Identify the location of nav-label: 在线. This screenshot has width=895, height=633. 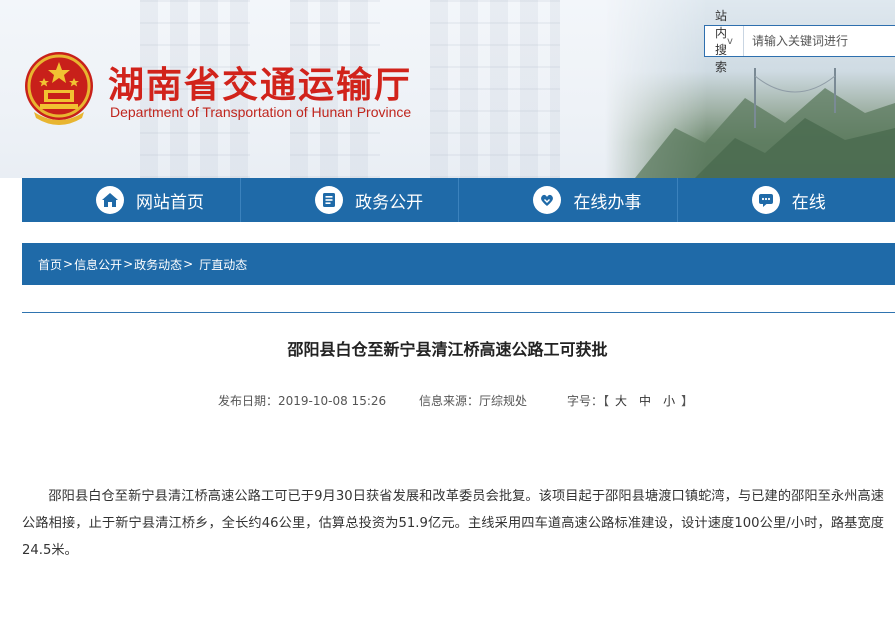
(808, 202).